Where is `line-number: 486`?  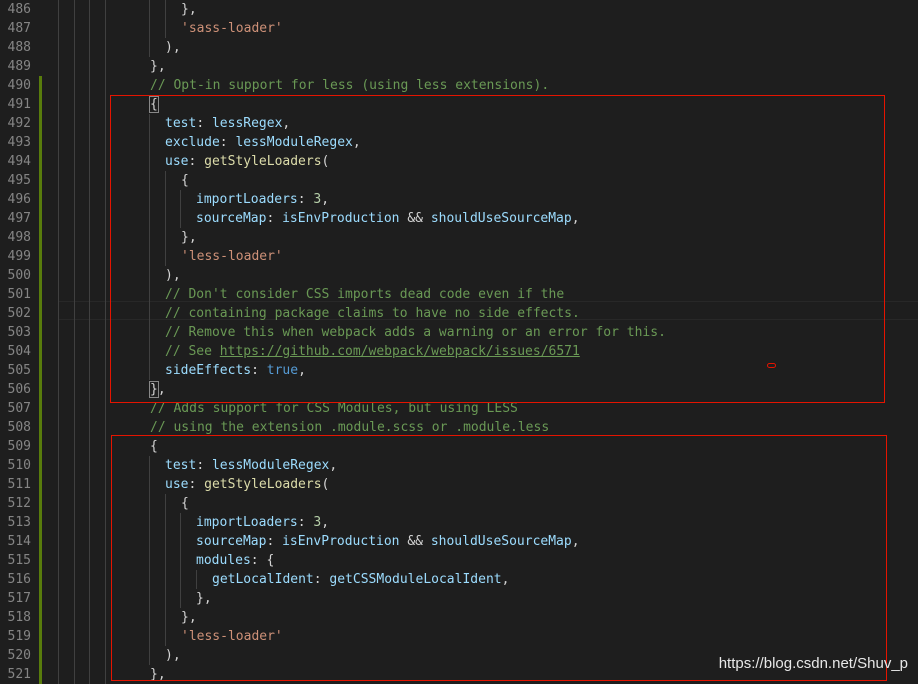 line-number: 486 is located at coordinates (19, 9).